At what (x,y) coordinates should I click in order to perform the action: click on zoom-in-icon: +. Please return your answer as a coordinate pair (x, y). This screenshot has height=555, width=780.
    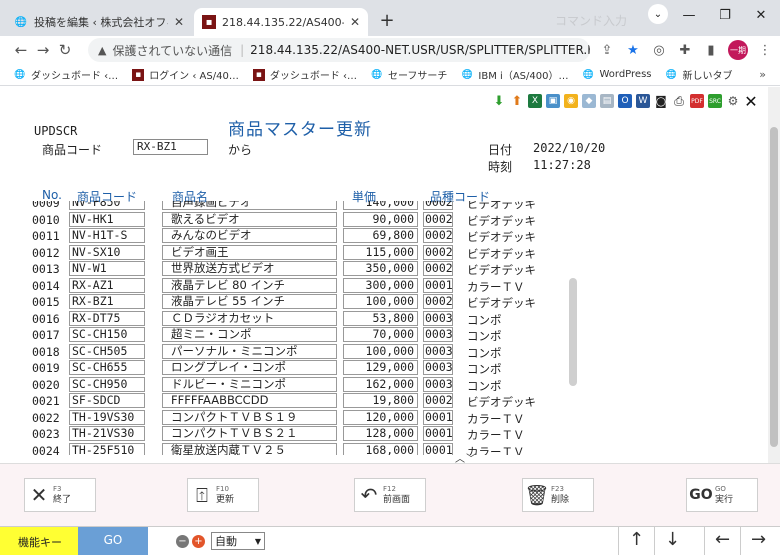
    Looking at the image, I should click on (198, 541).